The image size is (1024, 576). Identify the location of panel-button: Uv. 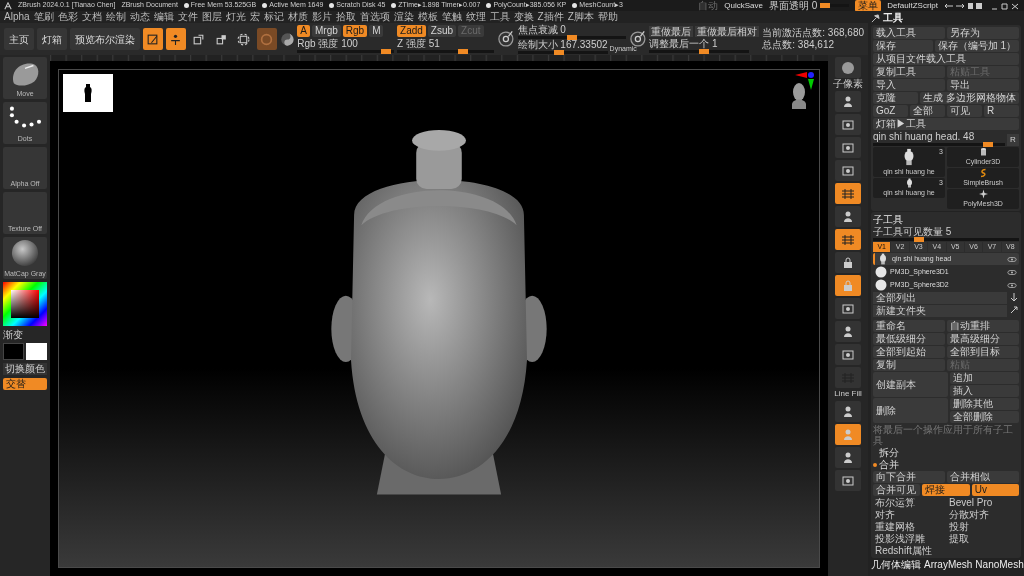
(995, 490).